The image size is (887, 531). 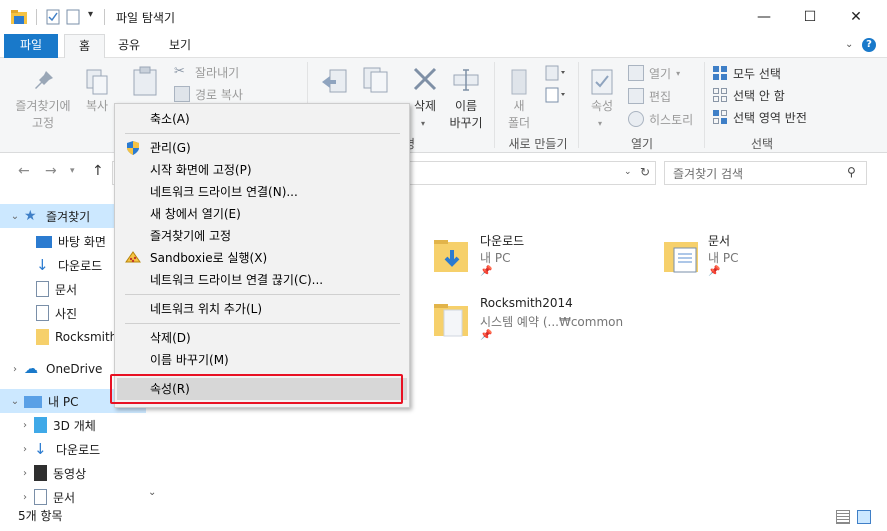 I want to click on select-all-button: 모두 선택, so click(x=746, y=73).